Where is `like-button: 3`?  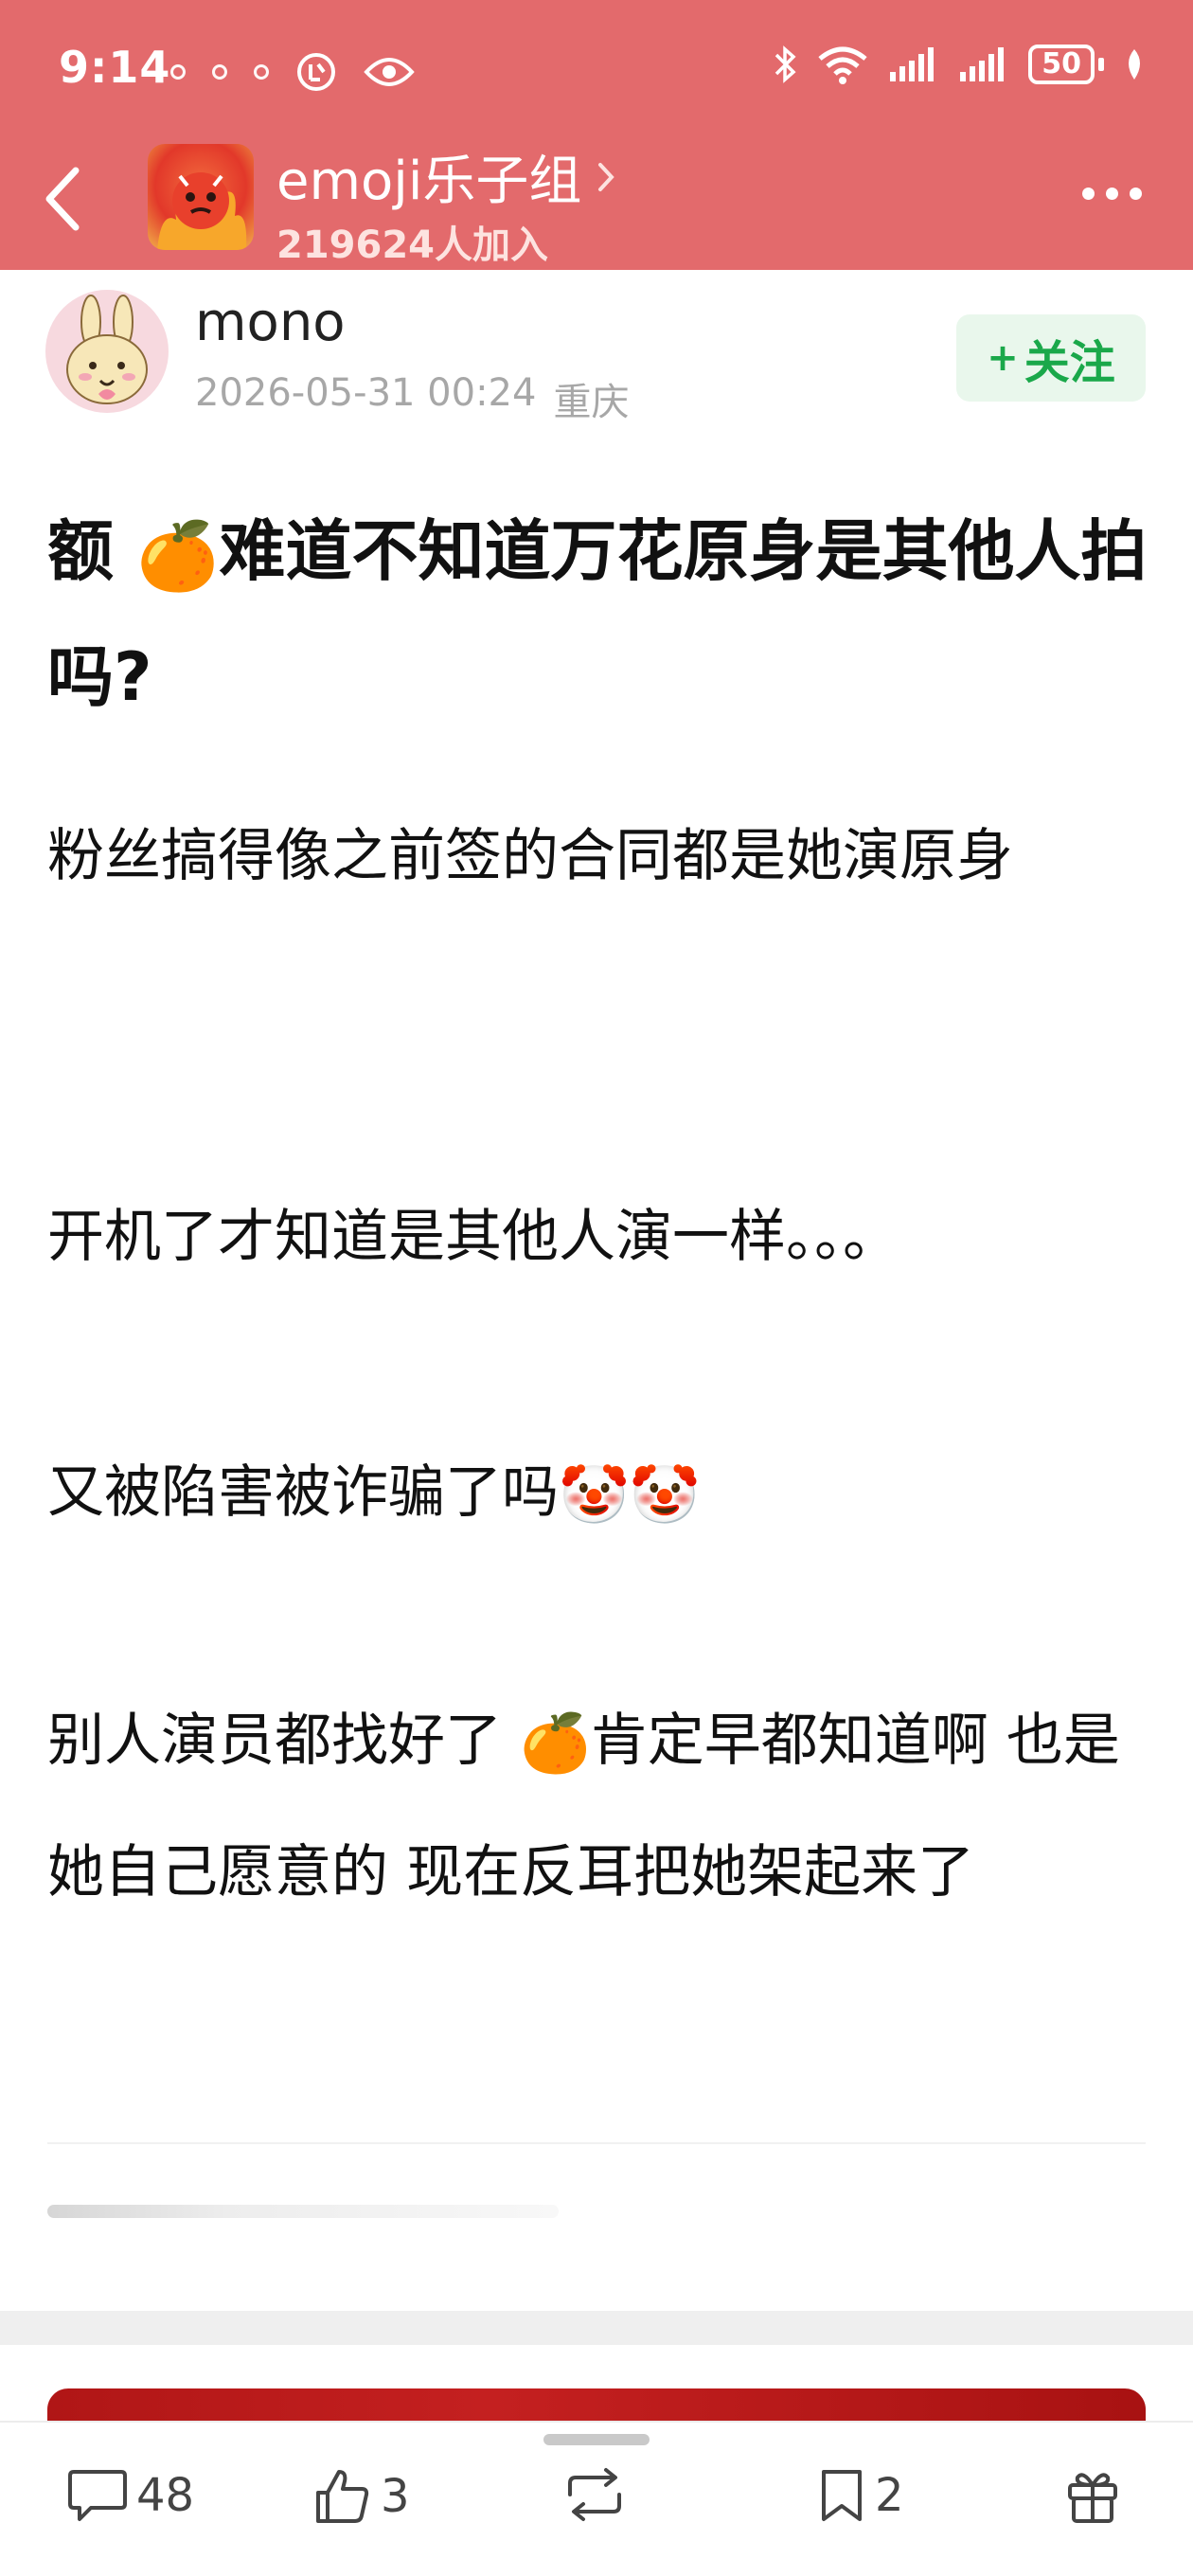
like-button: 3 is located at coordinates (361, 2496).